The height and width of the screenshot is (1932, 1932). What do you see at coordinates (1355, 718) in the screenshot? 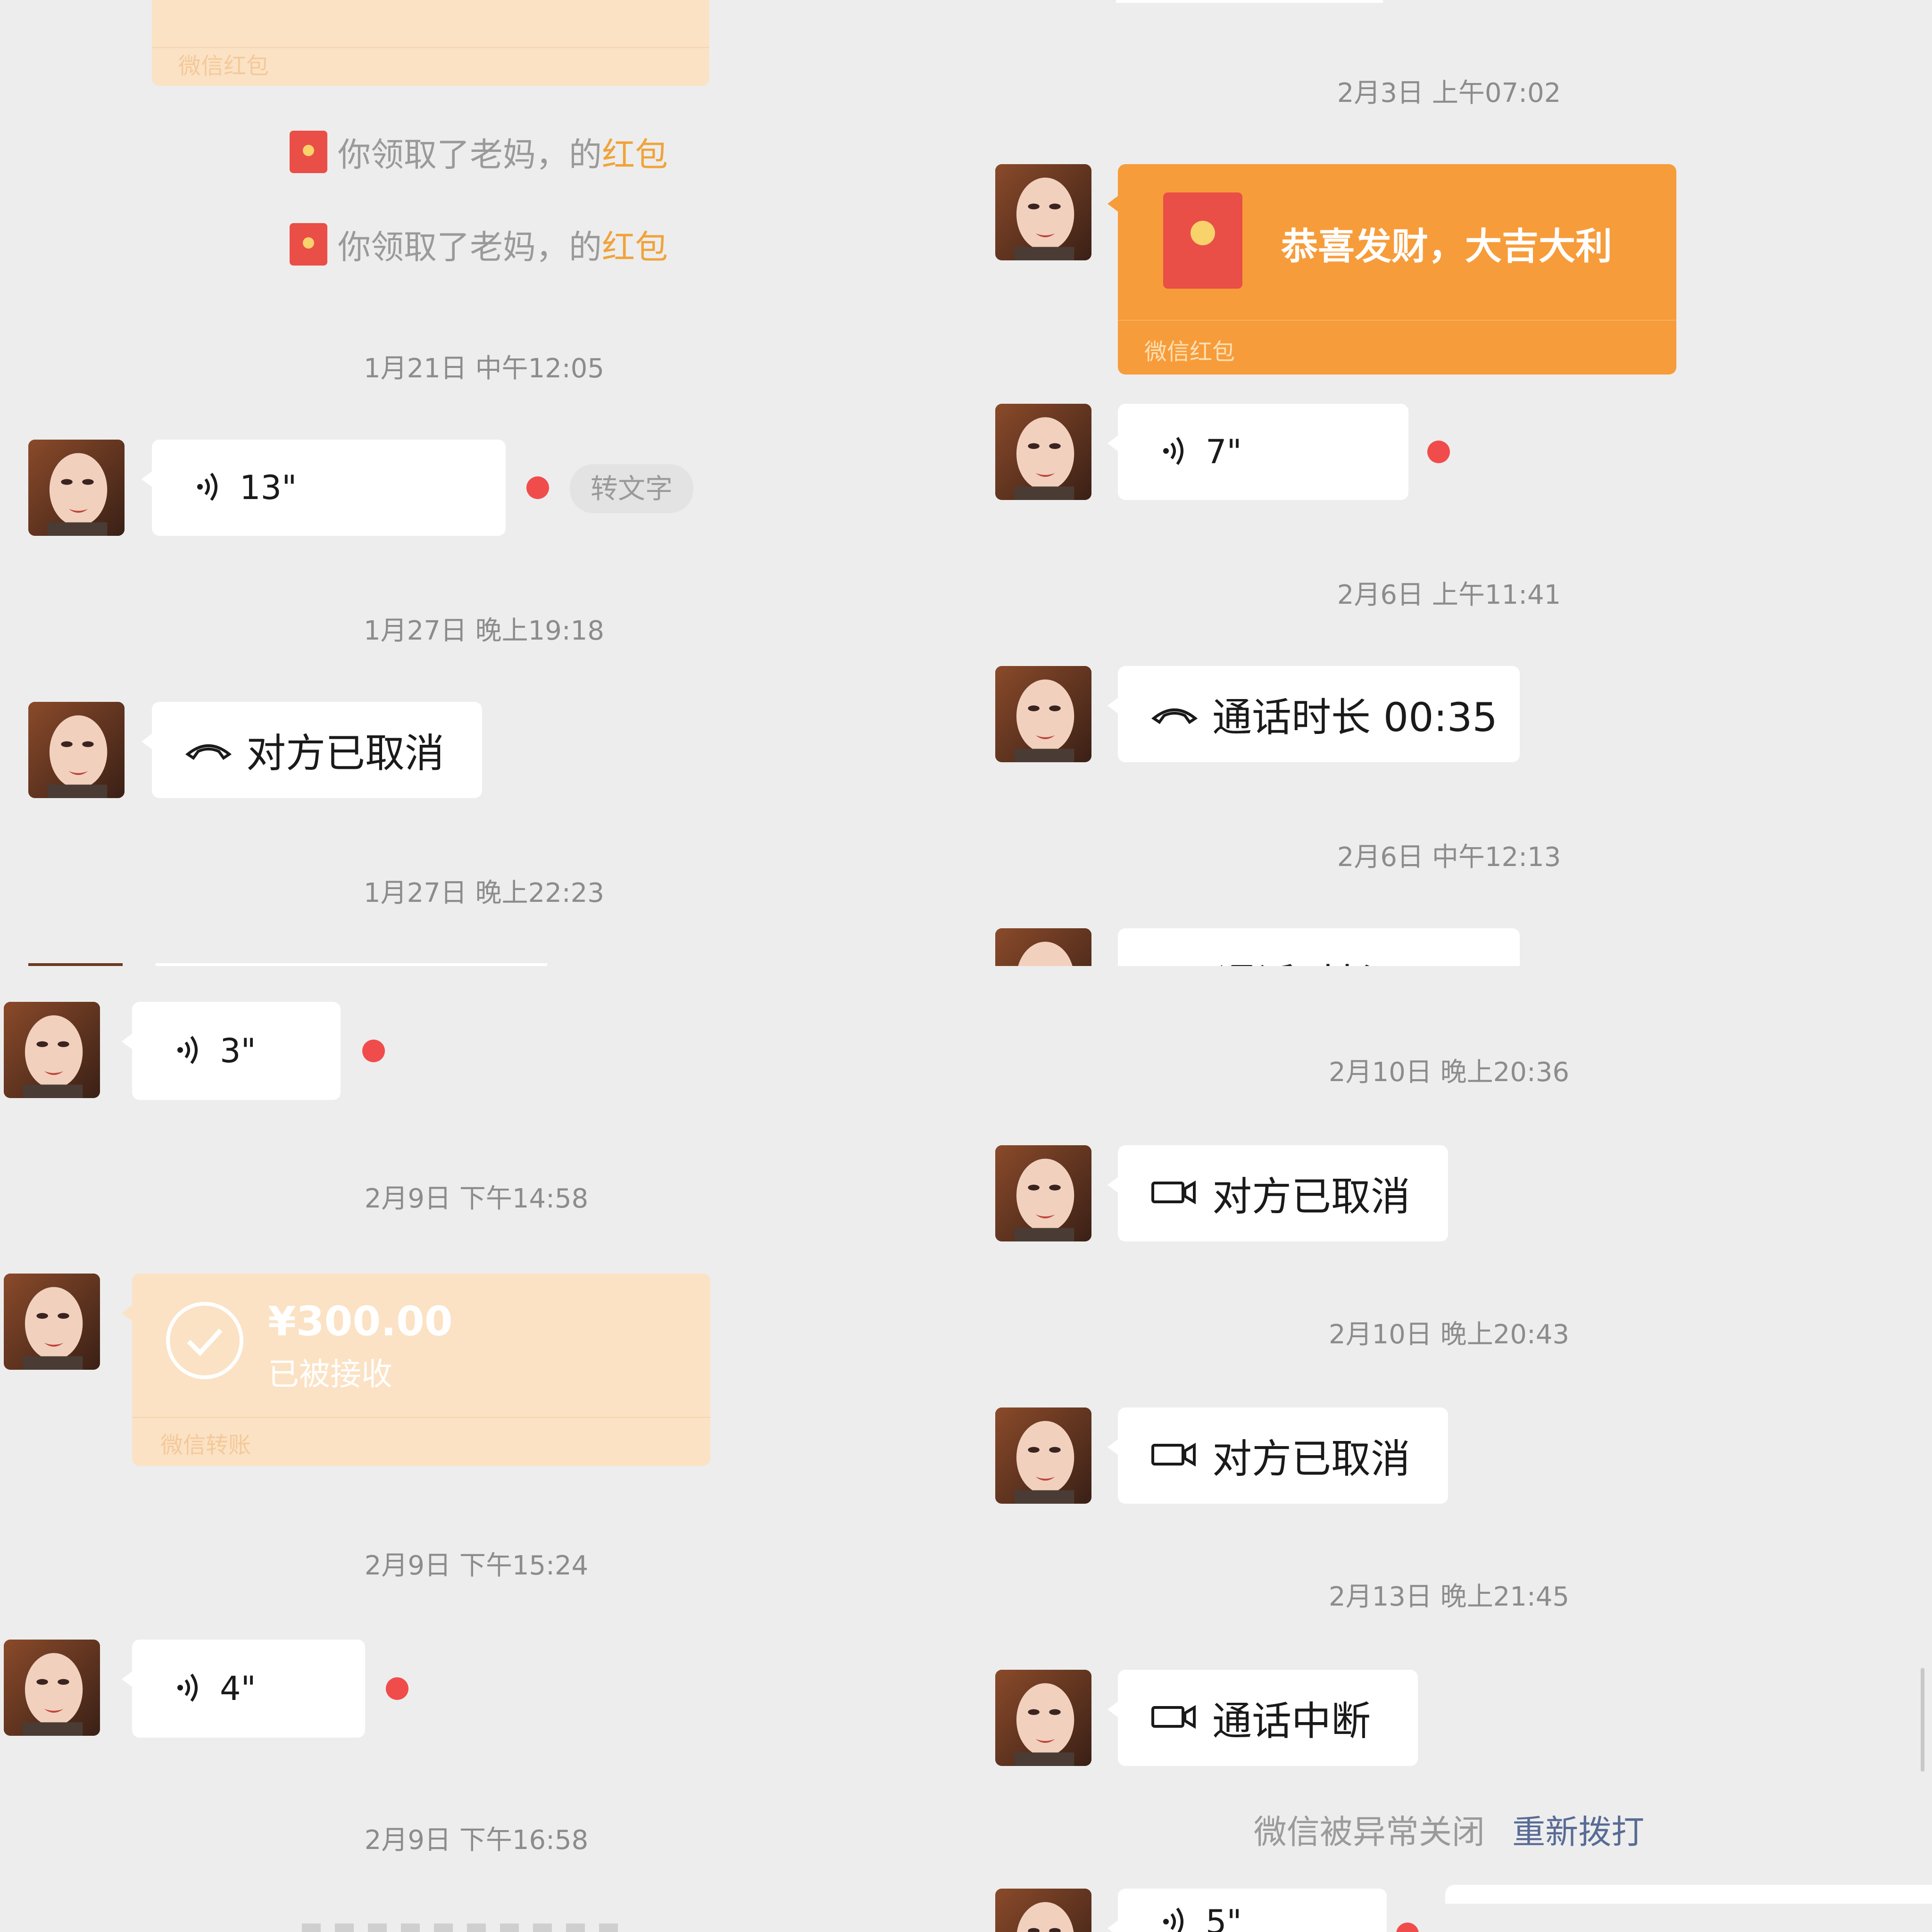
I see `call-status: 通话时长 00:35` at bounding box center [1355, 718].